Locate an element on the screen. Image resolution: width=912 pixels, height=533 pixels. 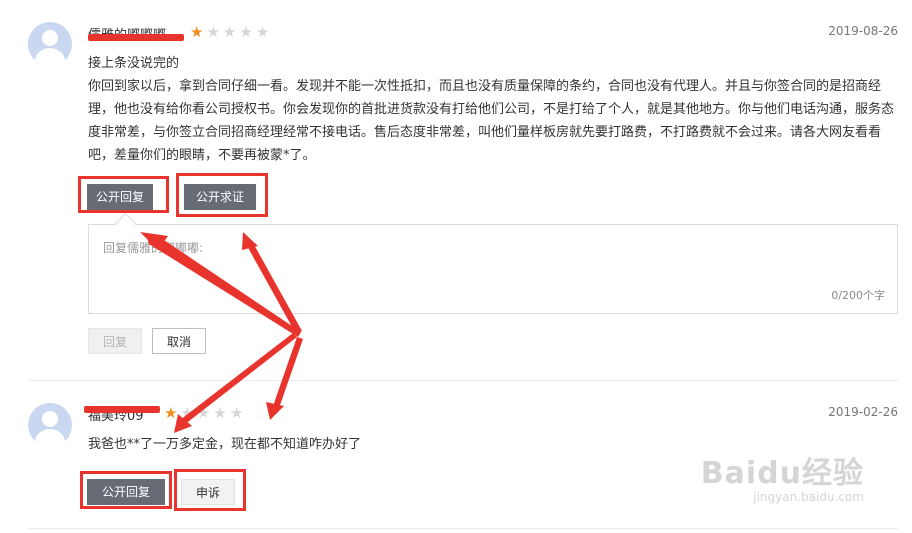
reply-submit-button: 回复 is located at coordinates (115, 341).